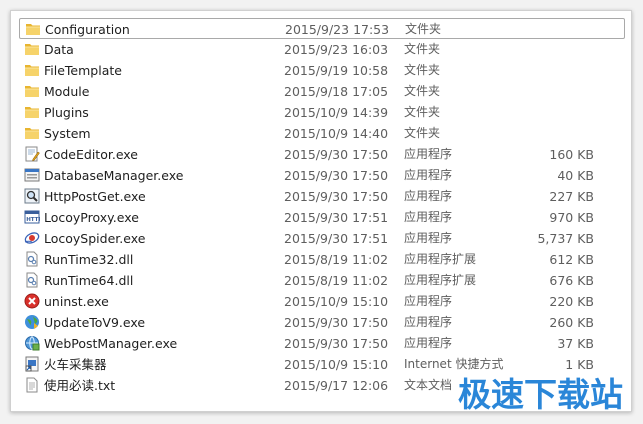 Image resolution: width=643 pixels, height=424 pixels. I want to click on file-modified-date: 2015/9/17 12:06, so click(336, 385).